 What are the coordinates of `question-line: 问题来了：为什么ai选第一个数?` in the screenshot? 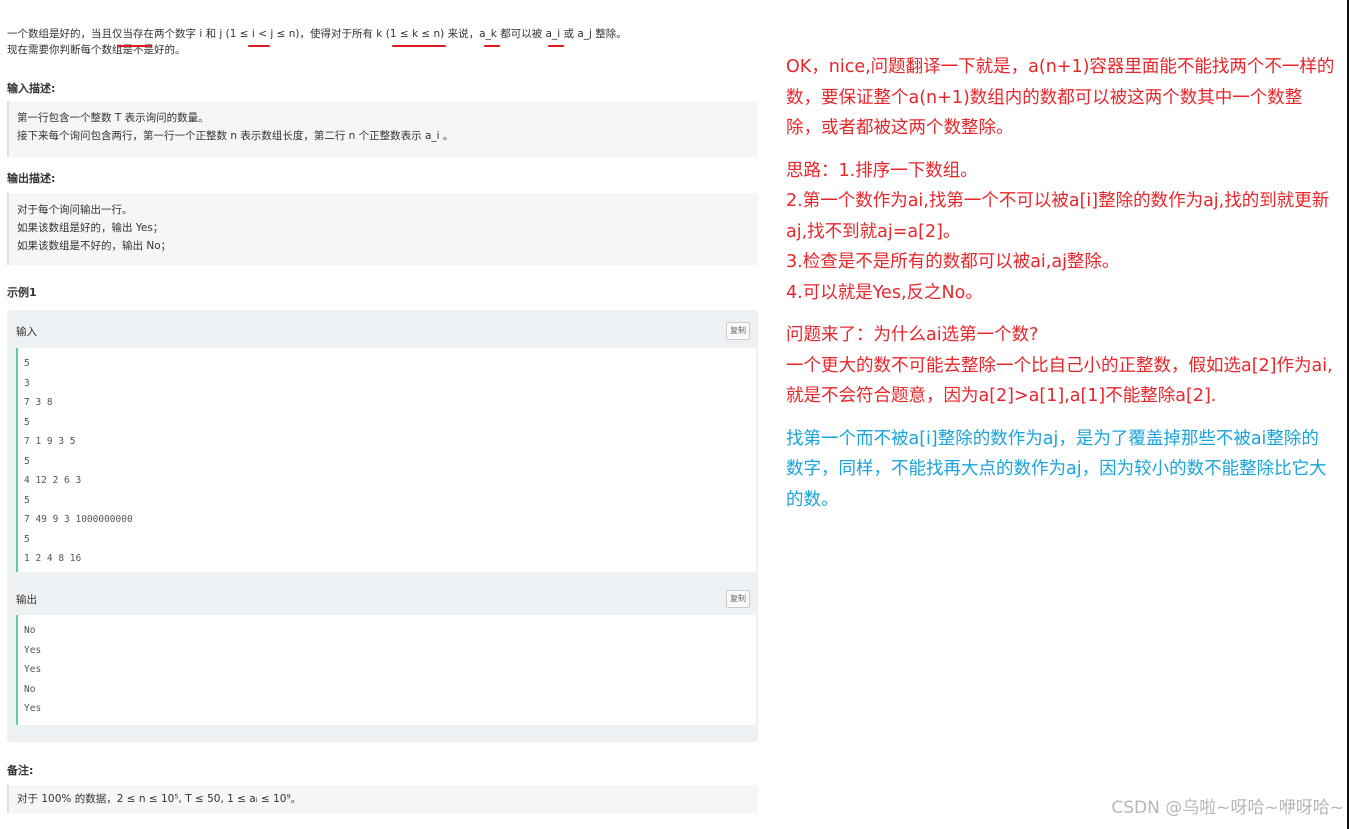 It's located at (912, 335).